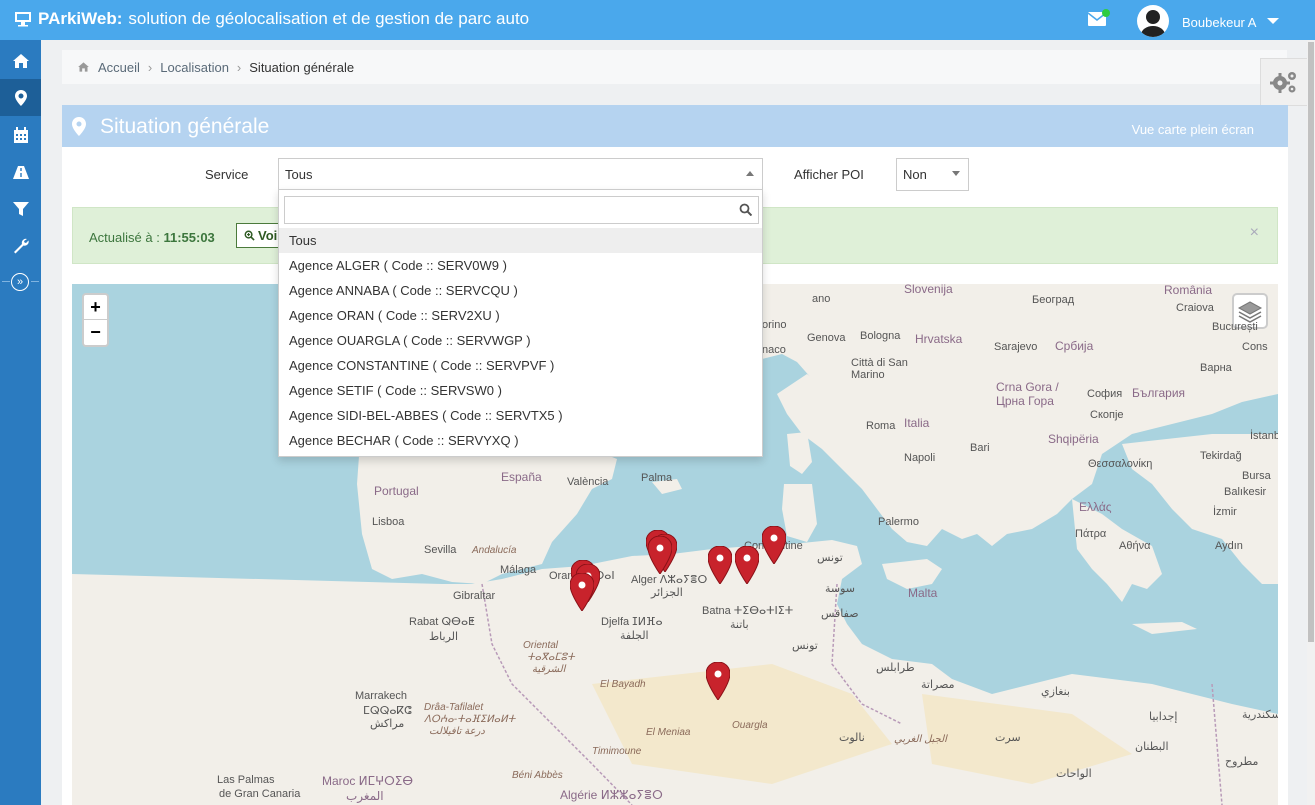 Image resolution: width=1315 pixels, height=805 pixels. What do you see at coordinates (1053, 300) in the screenshot?
I see `map-label: Београд` at bounding box center [1053, 300].